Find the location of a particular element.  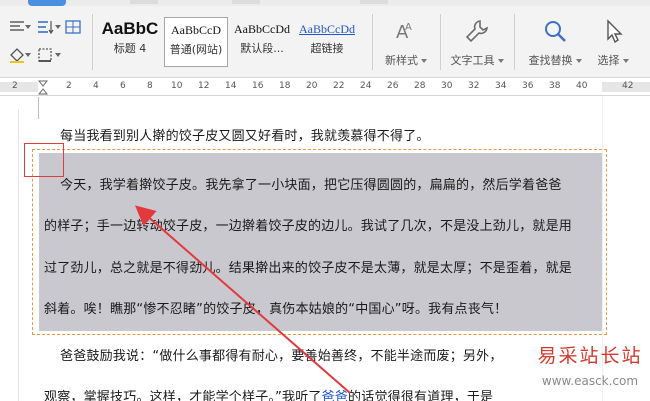

new-style-label: 新样式 is located at coordinates (406, 60).